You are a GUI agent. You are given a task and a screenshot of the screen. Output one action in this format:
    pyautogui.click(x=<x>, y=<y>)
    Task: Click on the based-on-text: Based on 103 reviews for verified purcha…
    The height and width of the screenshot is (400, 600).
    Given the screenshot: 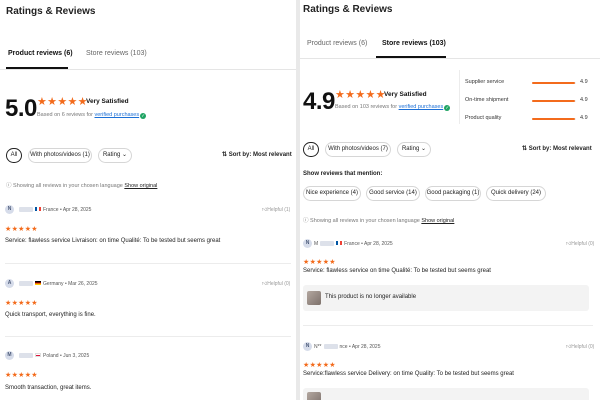 What is the action you would take?
    pyautogui.click(x=393, y=107)
    